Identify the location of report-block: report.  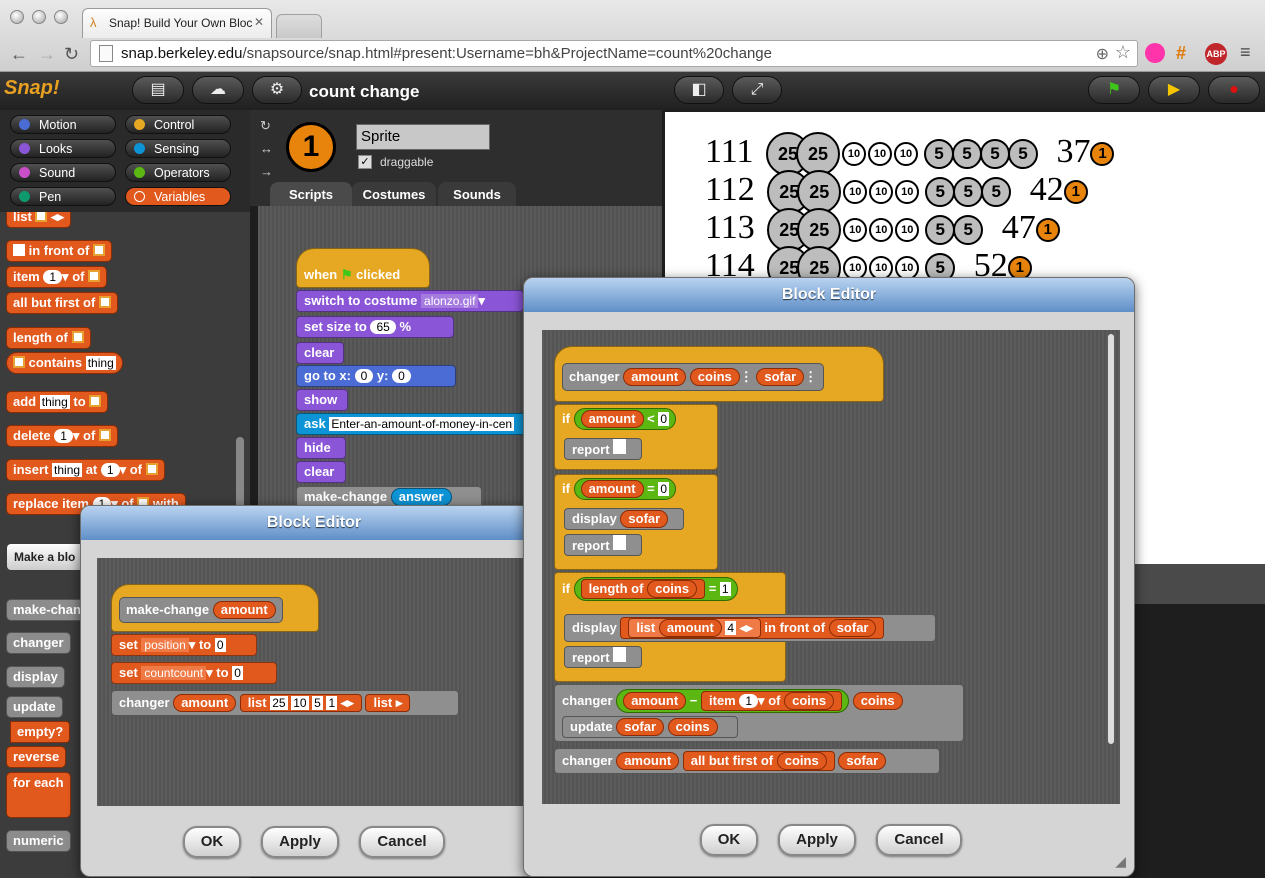
(603, 449).